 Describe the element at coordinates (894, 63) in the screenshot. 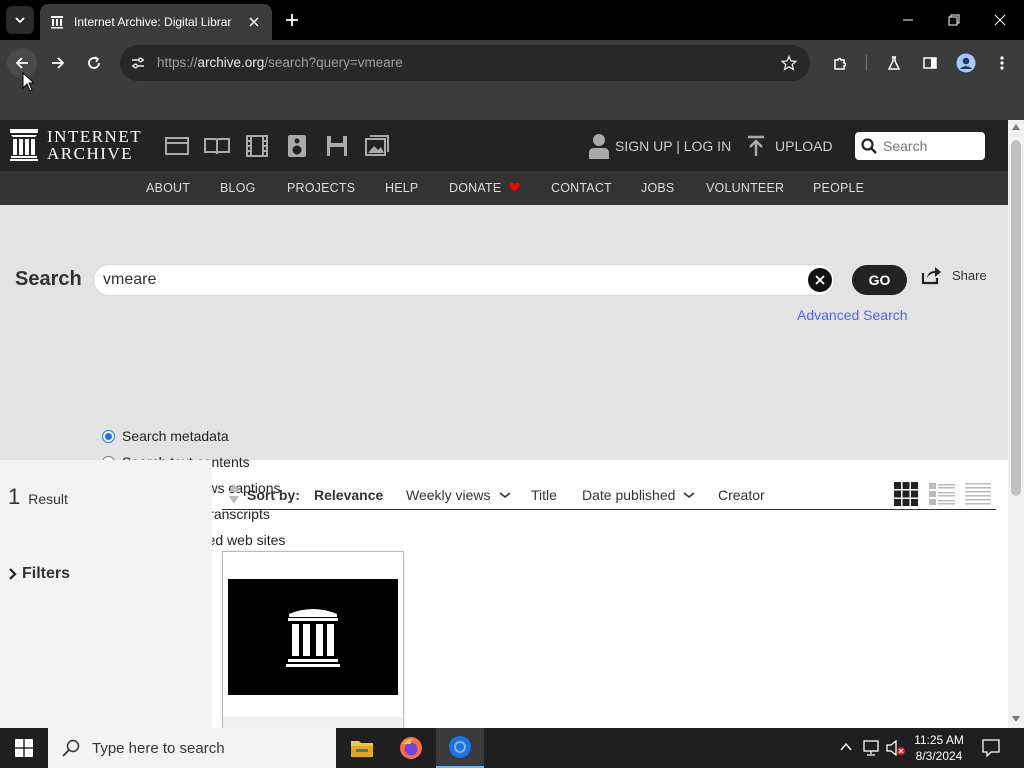

I see `labs-flask-icon` at that location.